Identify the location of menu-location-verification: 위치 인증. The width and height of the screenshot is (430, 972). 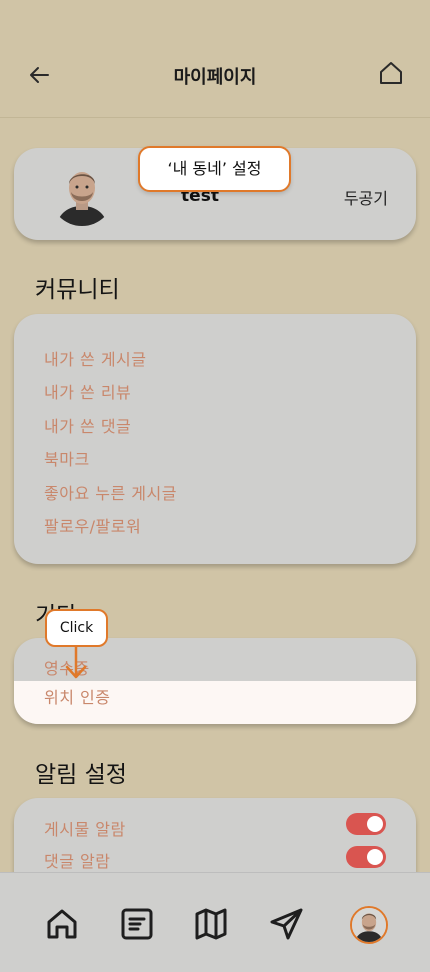
(215, 702).